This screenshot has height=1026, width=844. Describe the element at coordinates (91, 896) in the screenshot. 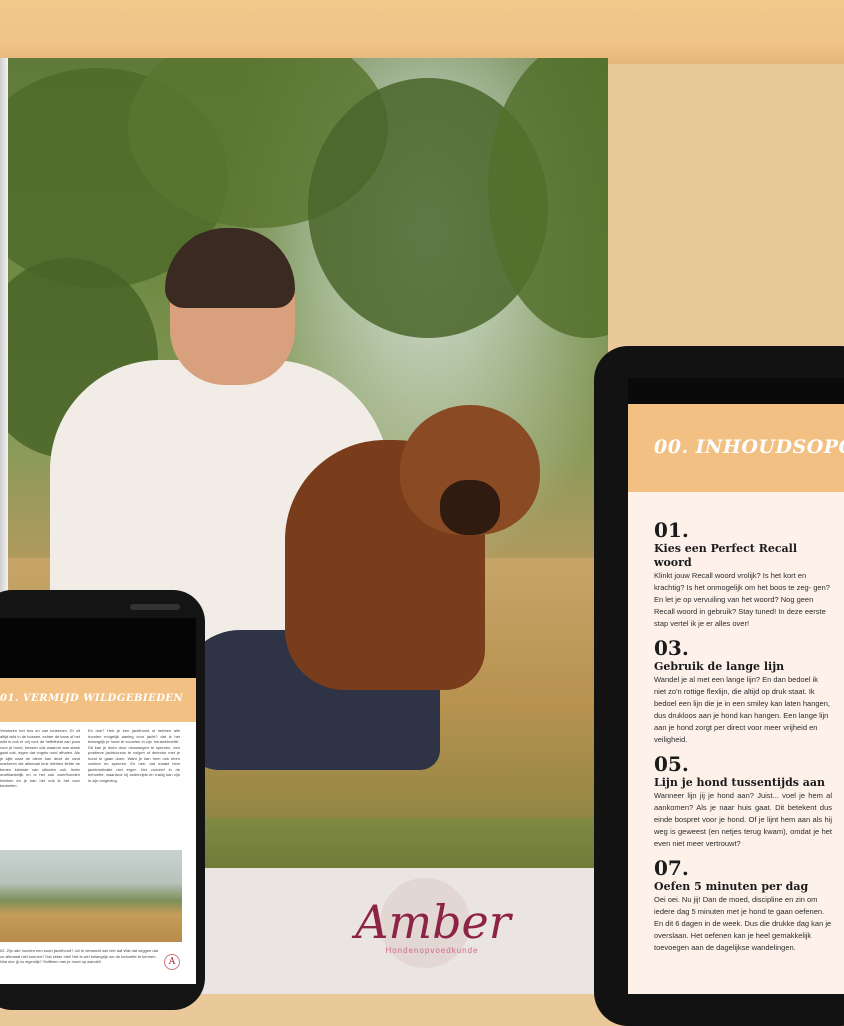

I see `phone-photo` at that location.